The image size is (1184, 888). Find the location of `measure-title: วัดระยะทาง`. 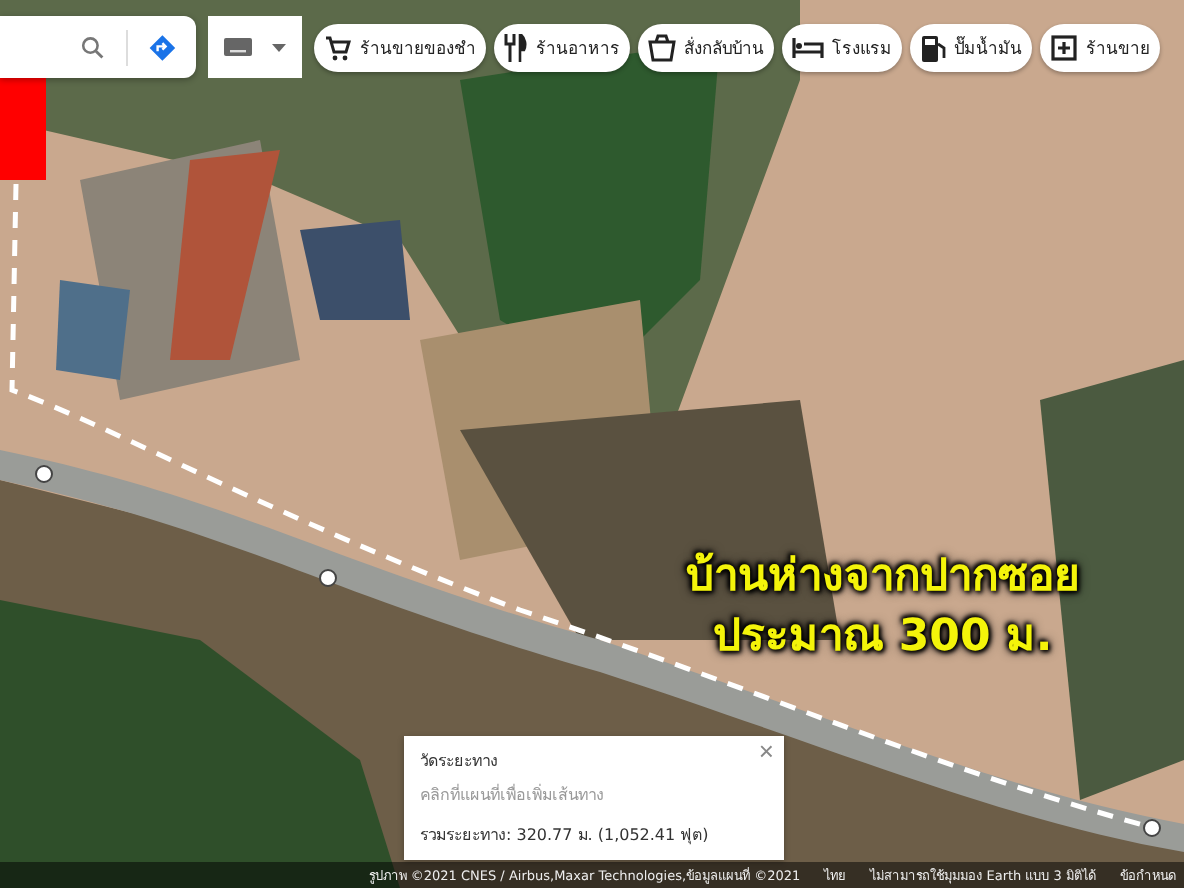

measure-title: วัดระยะทาง is located at coordinates (460, 762).